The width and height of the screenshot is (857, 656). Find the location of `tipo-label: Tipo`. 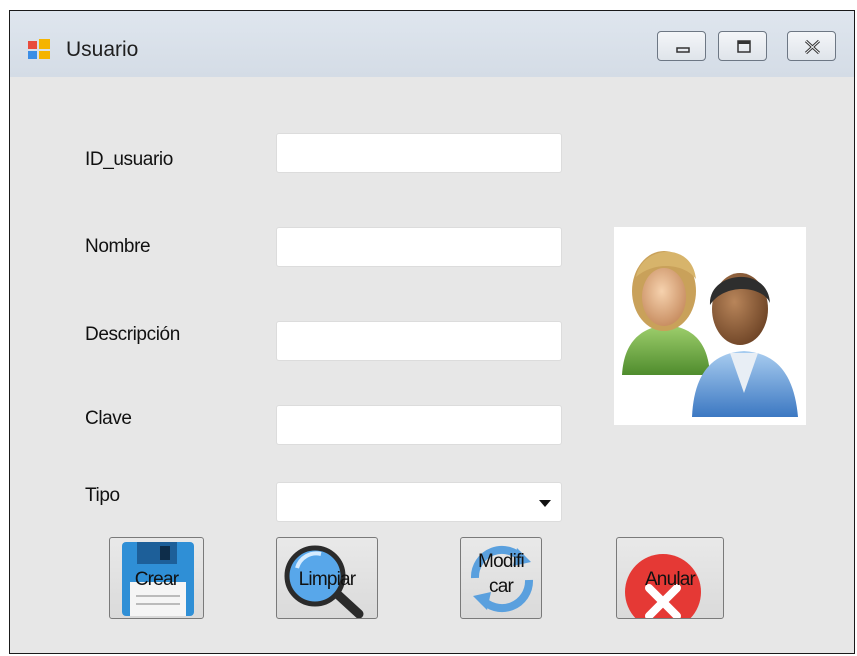

tipo-label: Tipo is located at coordinates (102, 495).